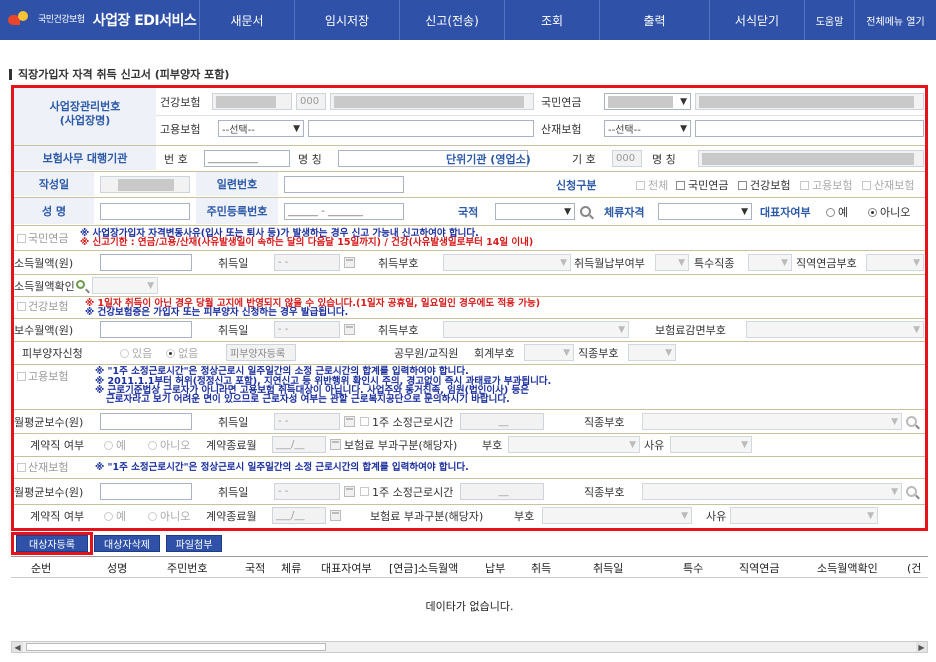  Describe the element at coordinates (469, 647) in the screenshot. I see `horizontal-scrollbar: ◀ ▶` at that location.